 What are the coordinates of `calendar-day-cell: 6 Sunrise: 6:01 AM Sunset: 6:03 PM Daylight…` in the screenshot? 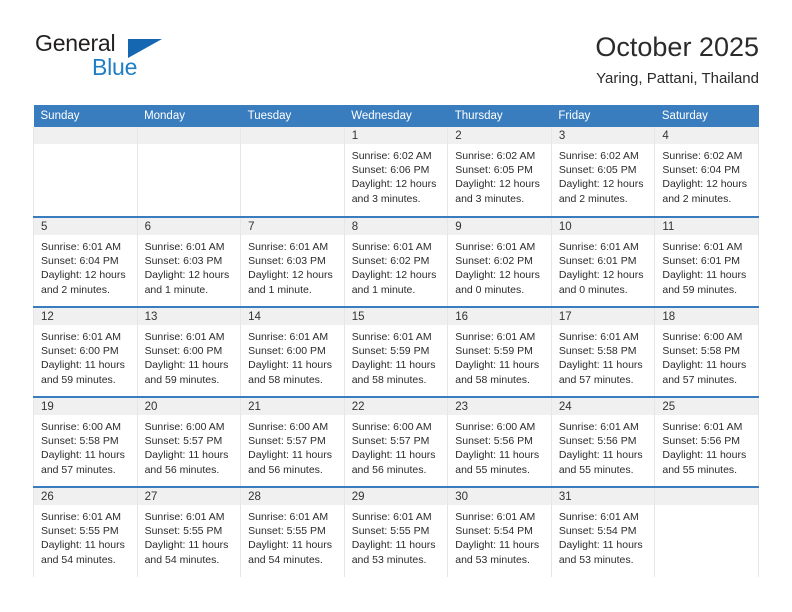 It's located at (189, 261).